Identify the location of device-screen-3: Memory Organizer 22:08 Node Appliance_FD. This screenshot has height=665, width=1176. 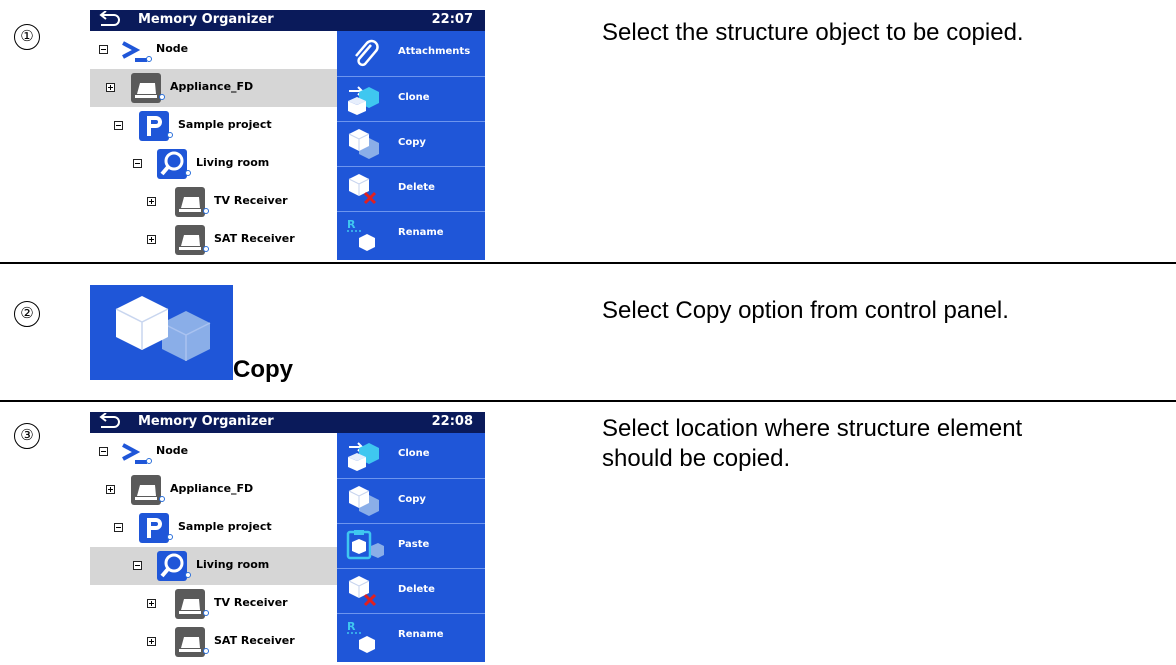
(287, 537).